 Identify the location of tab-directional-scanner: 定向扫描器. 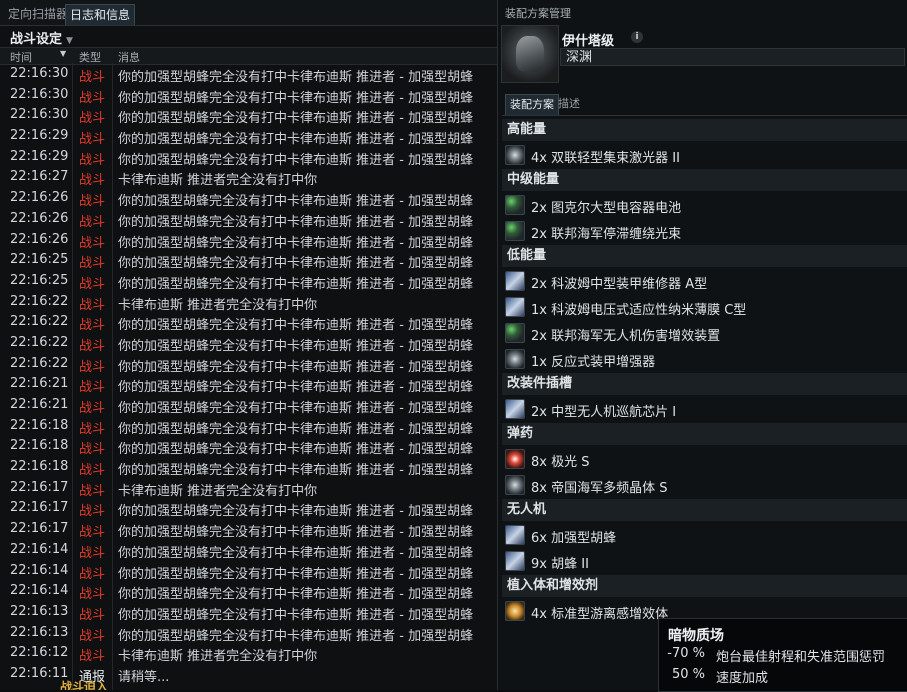
(38, 14).